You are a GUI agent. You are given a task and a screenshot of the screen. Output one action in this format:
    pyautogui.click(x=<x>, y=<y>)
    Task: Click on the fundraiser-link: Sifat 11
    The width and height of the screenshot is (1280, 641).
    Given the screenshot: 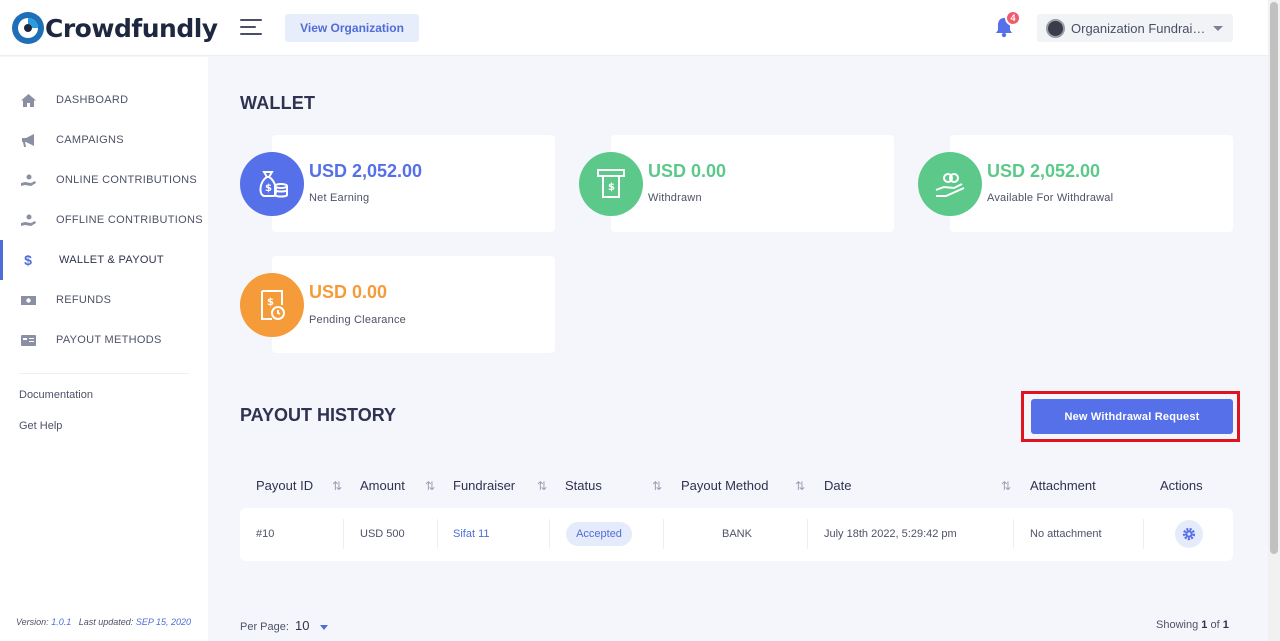 What is the action you would take?
    pyautogui.click(x=471, y=534)
    